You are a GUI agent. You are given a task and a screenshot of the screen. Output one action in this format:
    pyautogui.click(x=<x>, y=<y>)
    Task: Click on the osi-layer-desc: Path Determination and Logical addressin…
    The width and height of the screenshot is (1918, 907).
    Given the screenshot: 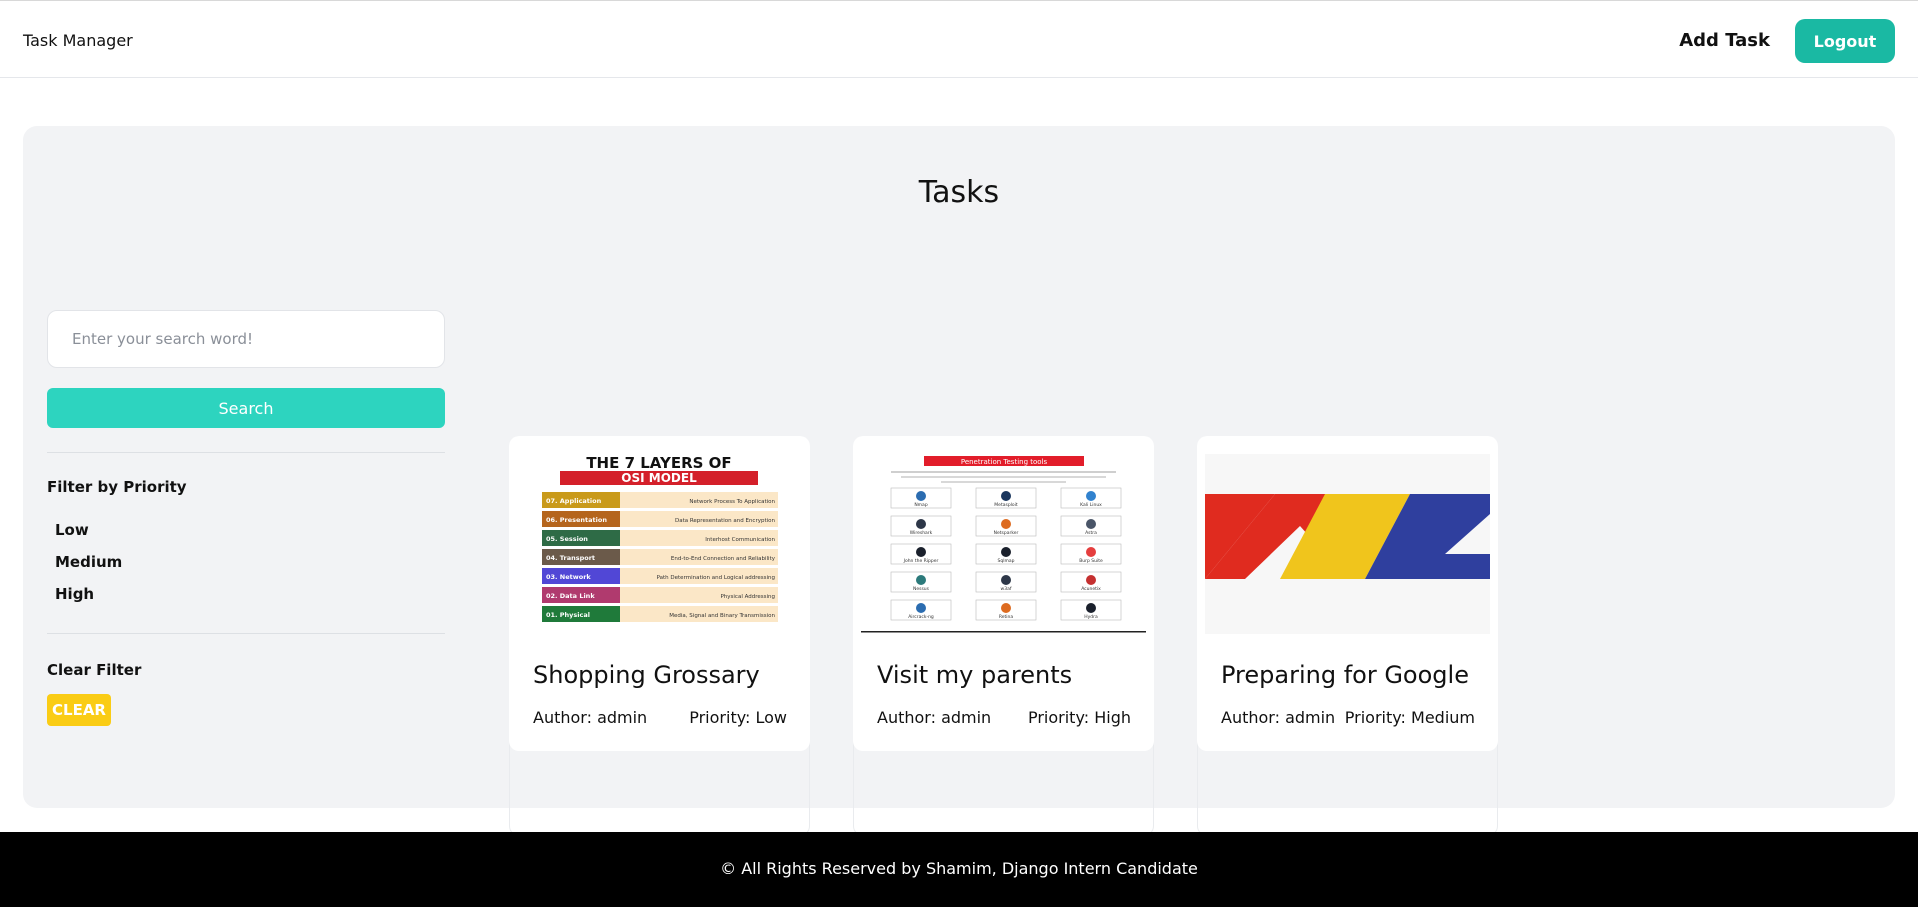 What is the action you would take?
    pyautogui.click(x=716, y=578)
    